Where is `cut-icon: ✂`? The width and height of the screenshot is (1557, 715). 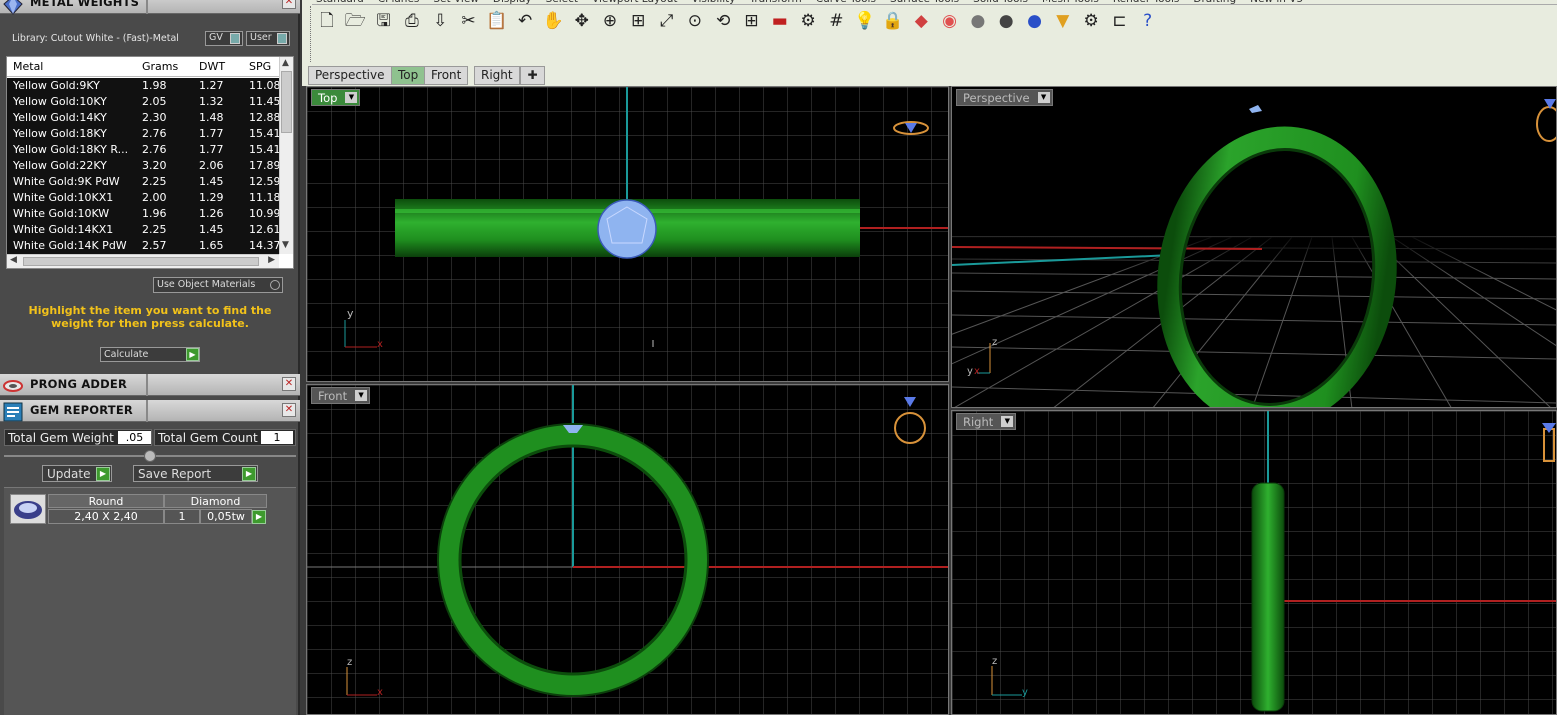
cut-icon: ✂ is located at coordinates (469, 21).